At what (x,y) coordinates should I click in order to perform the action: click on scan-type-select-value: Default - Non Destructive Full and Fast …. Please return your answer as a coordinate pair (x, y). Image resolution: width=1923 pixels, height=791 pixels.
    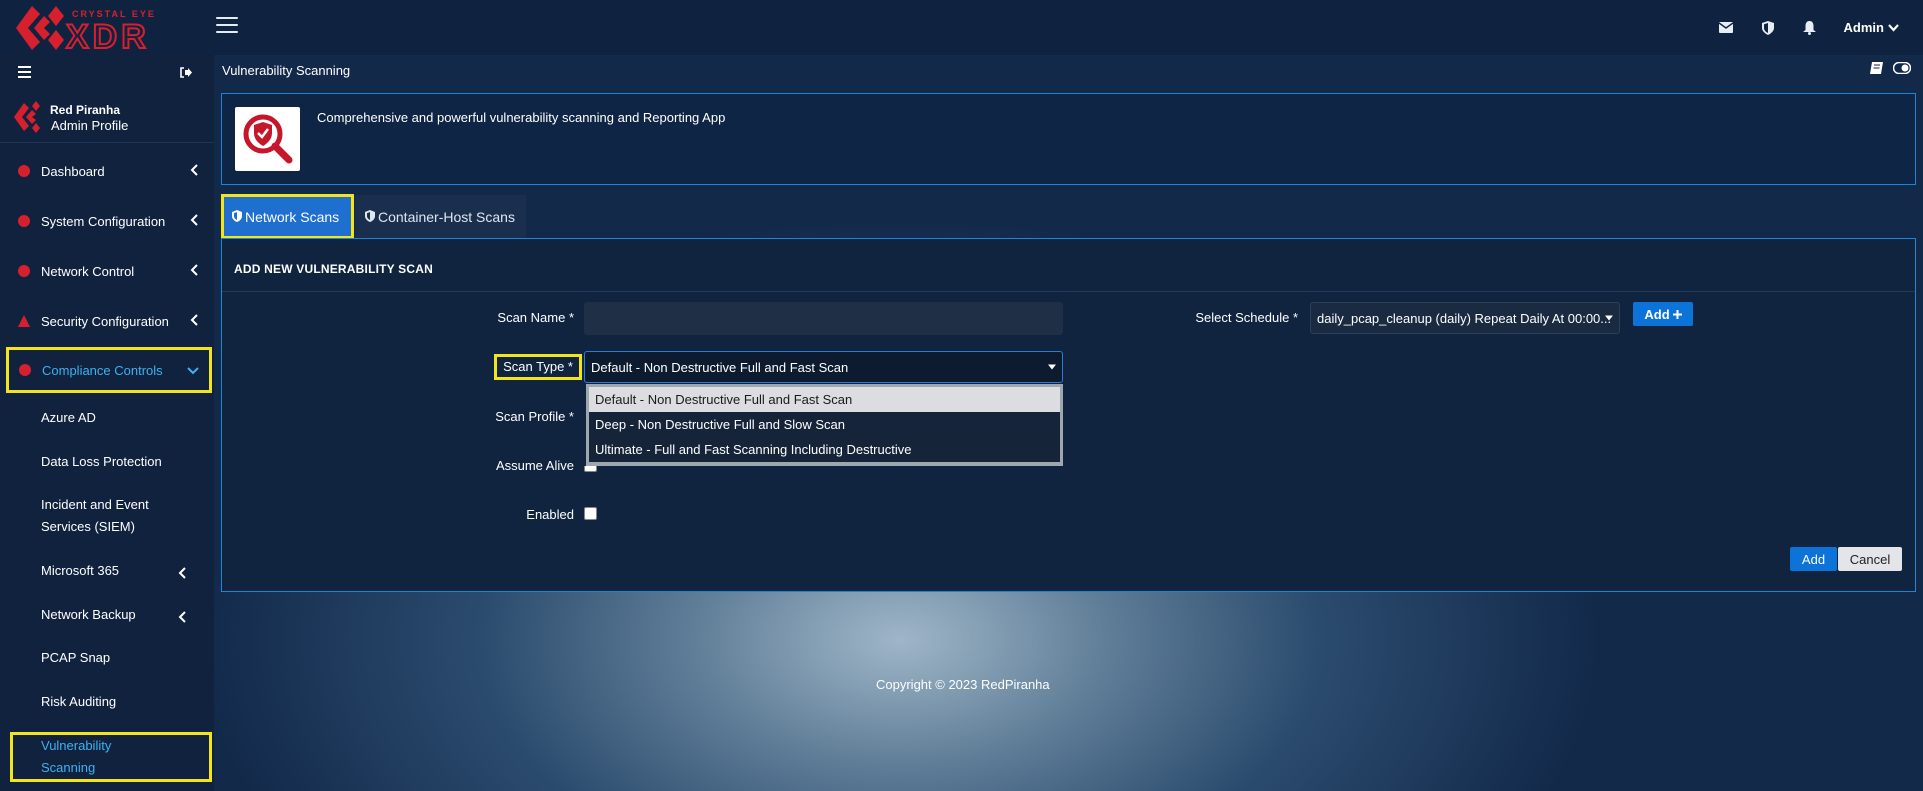
    Looking at the image, I should click on (720, 367).